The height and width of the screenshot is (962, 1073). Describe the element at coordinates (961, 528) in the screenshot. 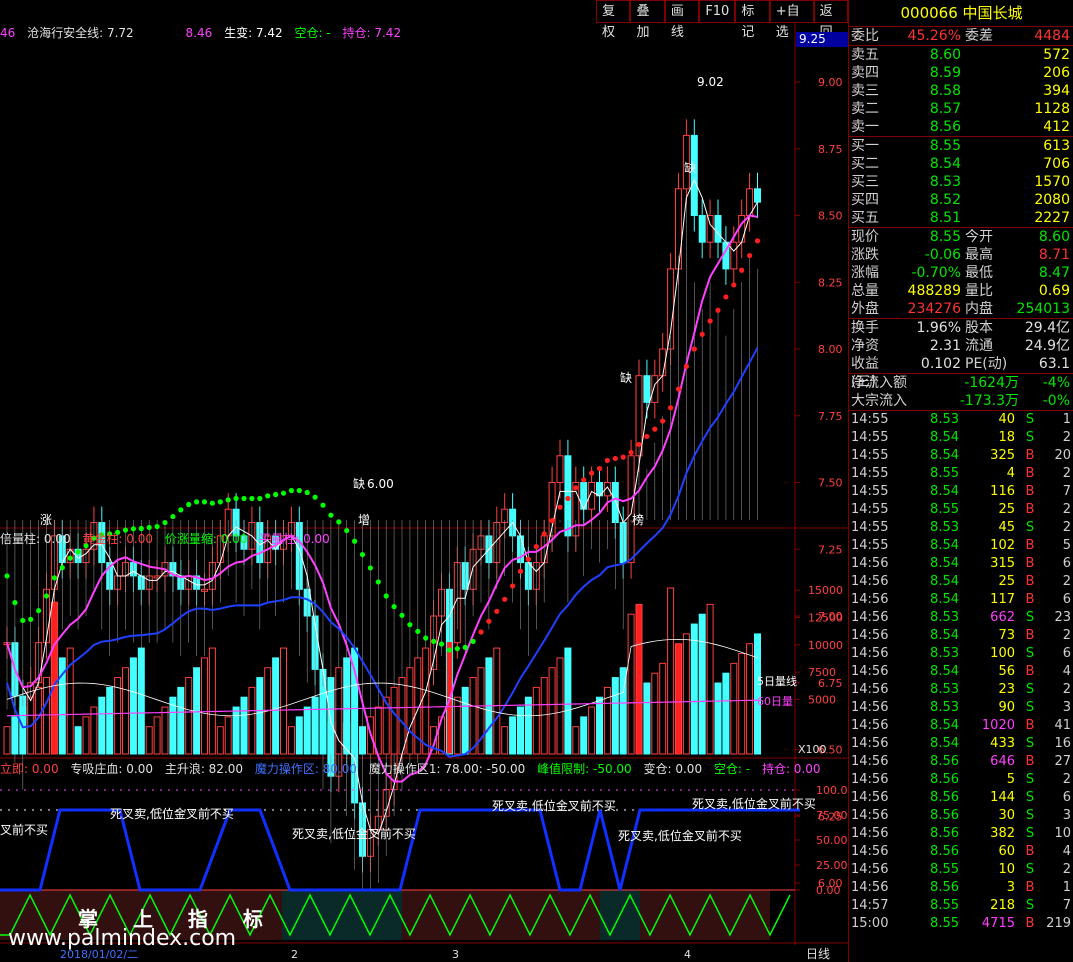

I see `tick-row: 14:55 8.53 45 S 2` at that location.